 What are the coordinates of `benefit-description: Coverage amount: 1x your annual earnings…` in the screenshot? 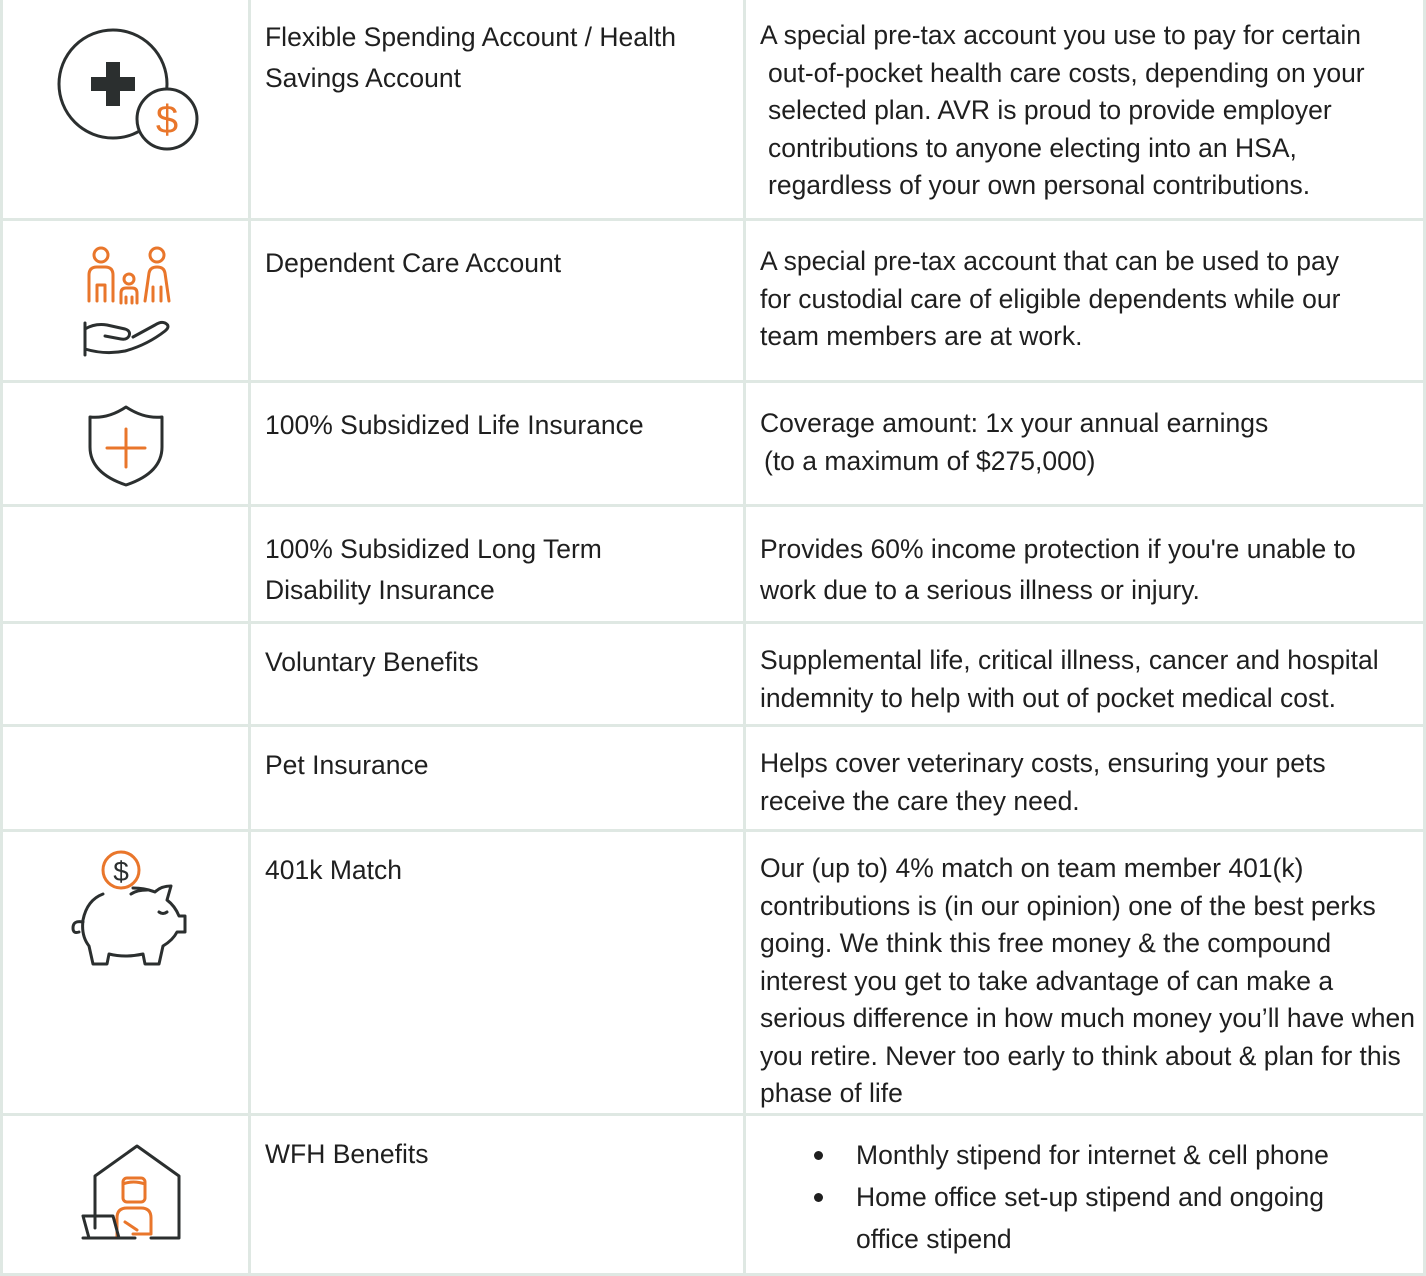 It's located at (1084, 443).